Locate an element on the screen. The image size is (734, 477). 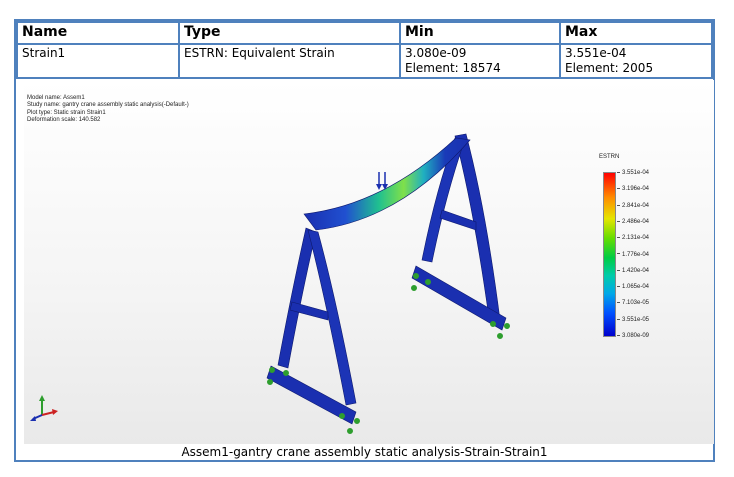
header-min: Min is located at coordinates (480, 33).